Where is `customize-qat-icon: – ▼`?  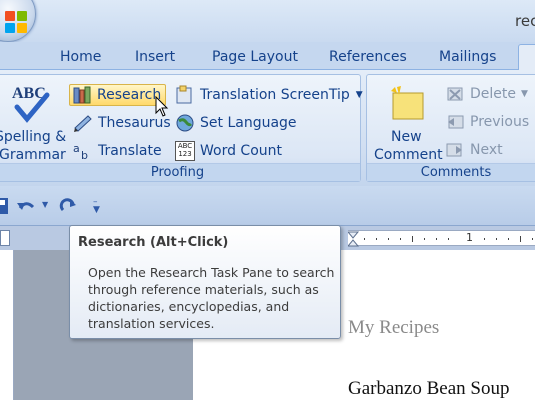
customize-qat-icon: – ▼ is located at coordinates (96, 206).